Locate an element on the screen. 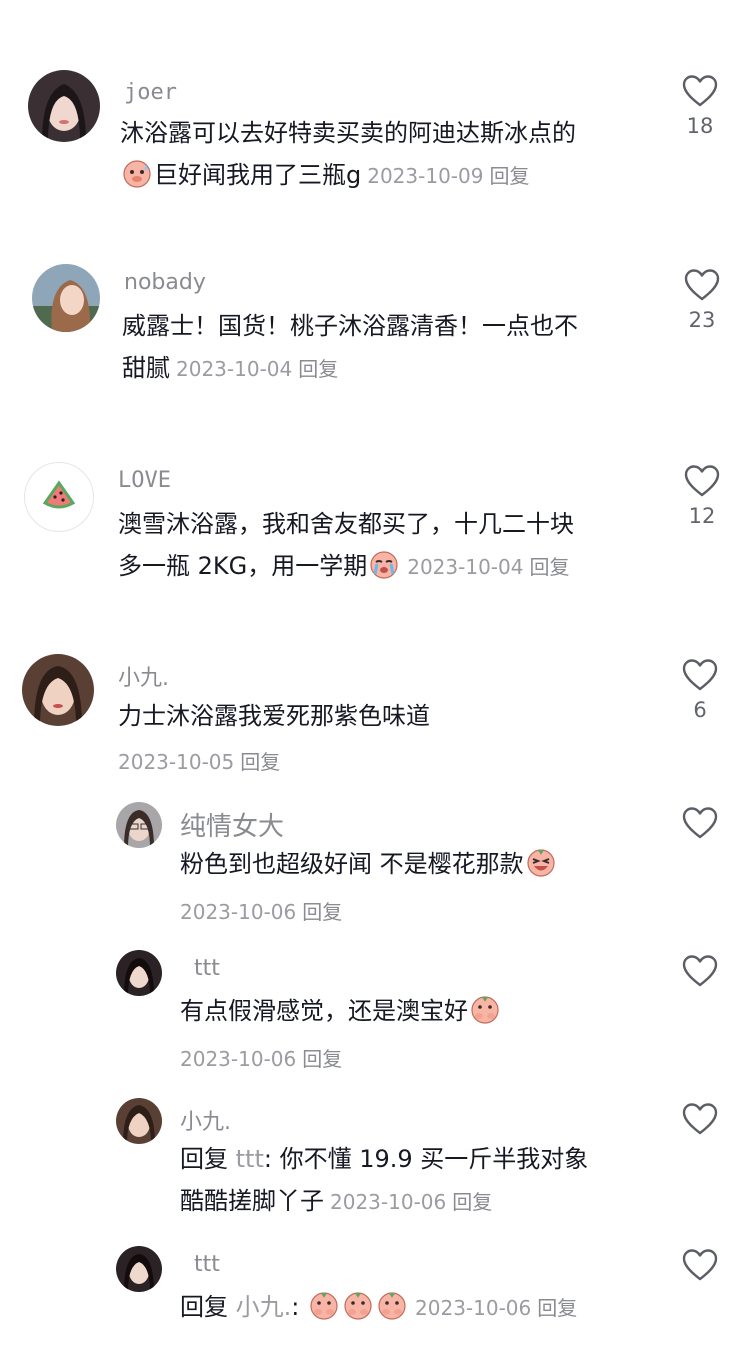  like-button: 6 is located at coordinates (700, 690).